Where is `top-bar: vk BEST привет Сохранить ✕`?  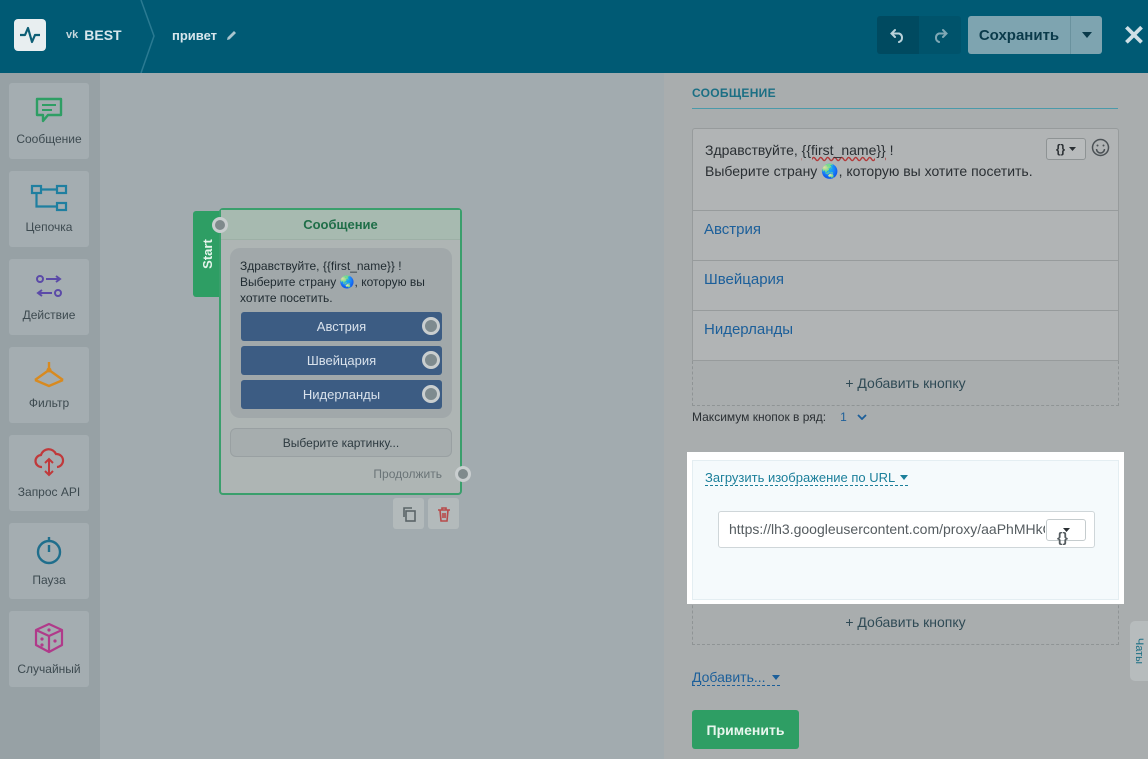 top-bar: vk BEST привет Сохранить ✕ is located at coordinates (574, 36).